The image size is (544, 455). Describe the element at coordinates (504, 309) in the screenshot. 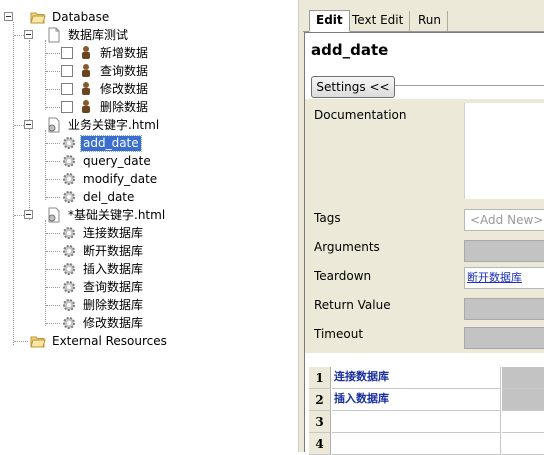

I see `return-value-field` at that location.